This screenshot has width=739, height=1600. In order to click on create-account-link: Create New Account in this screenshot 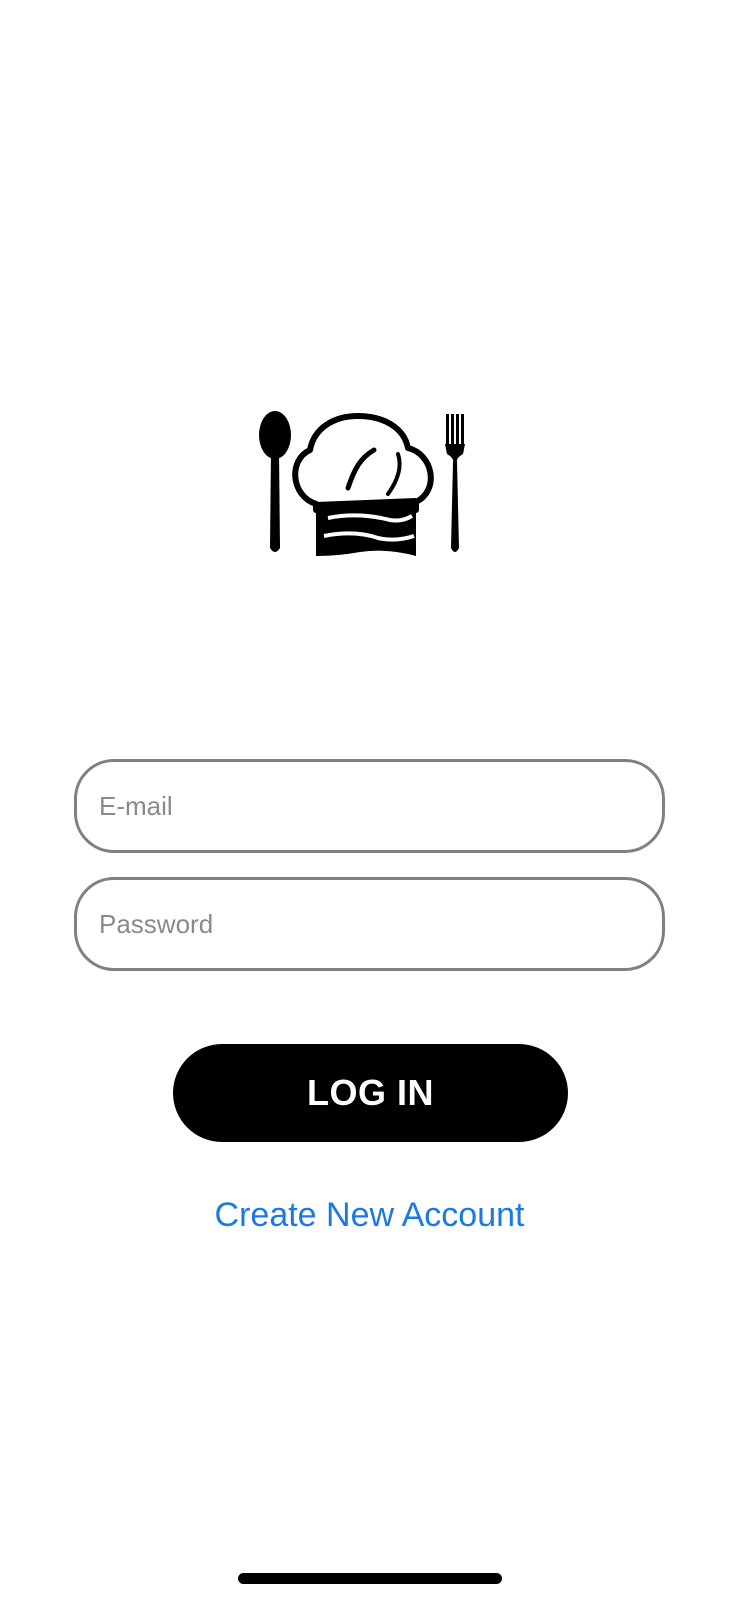, I will do `click(369, 1215)`.